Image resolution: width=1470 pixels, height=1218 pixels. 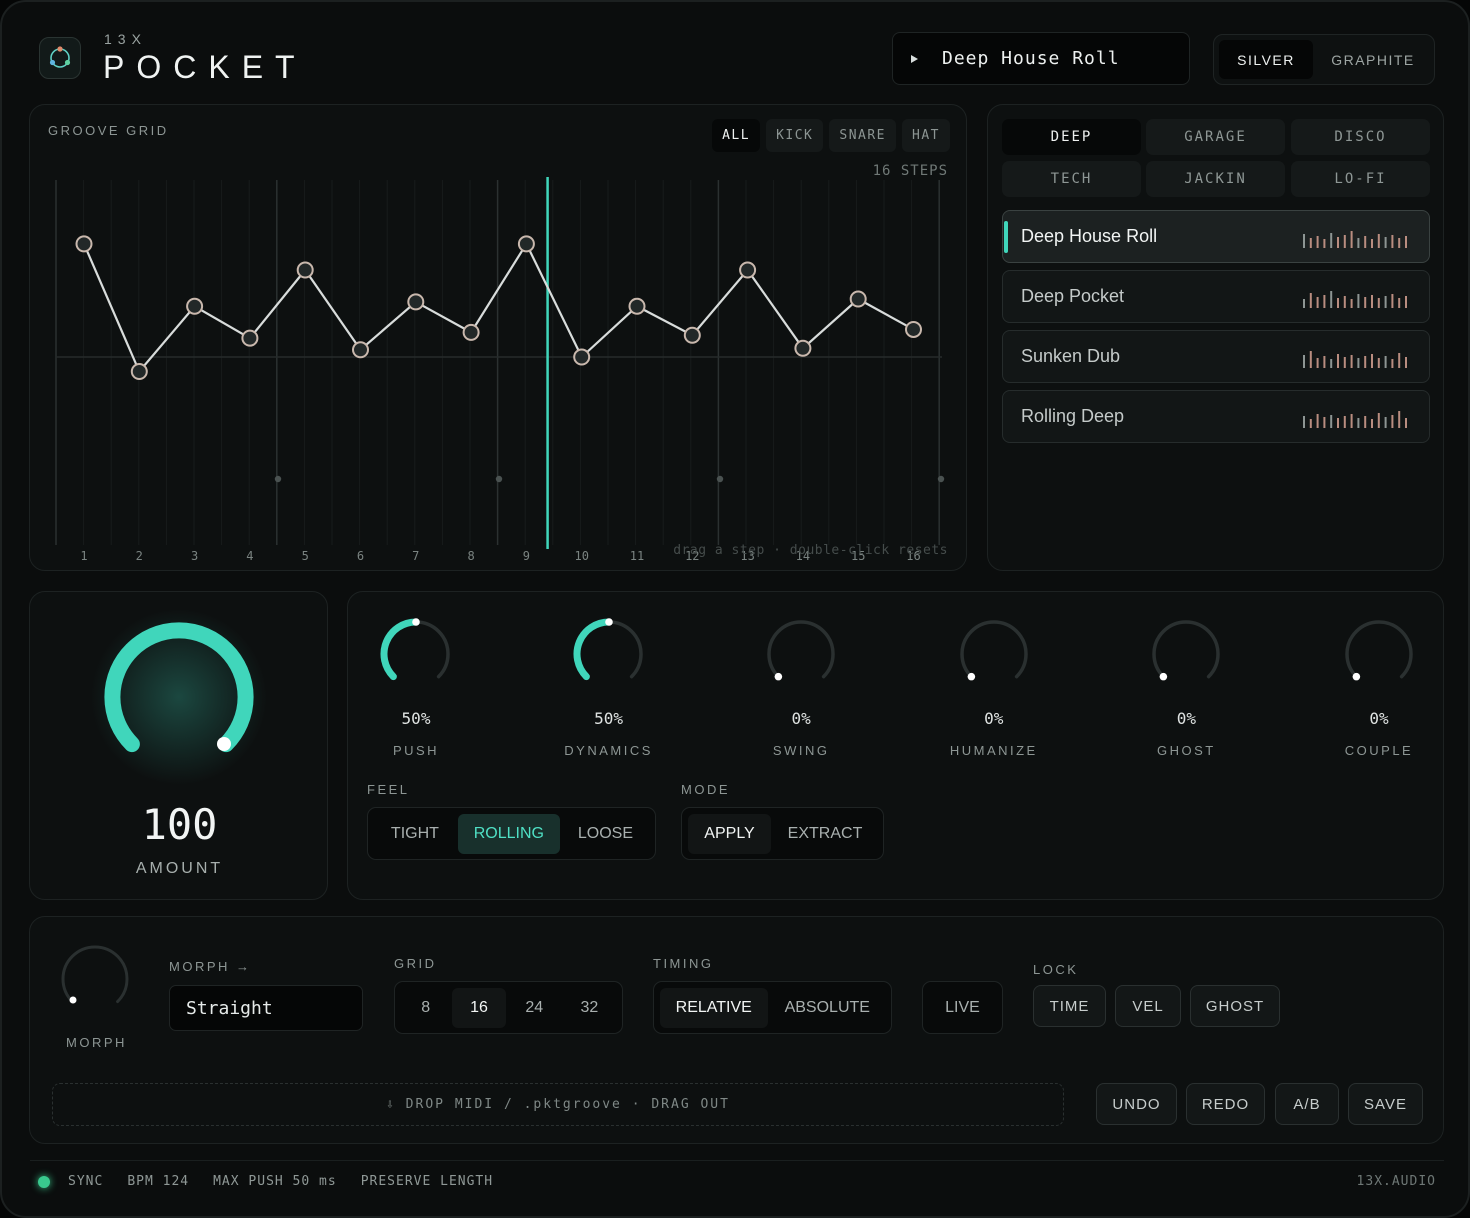 I want to click on preset-item-name: Deep Pocket, so click(x=1073, y=296).